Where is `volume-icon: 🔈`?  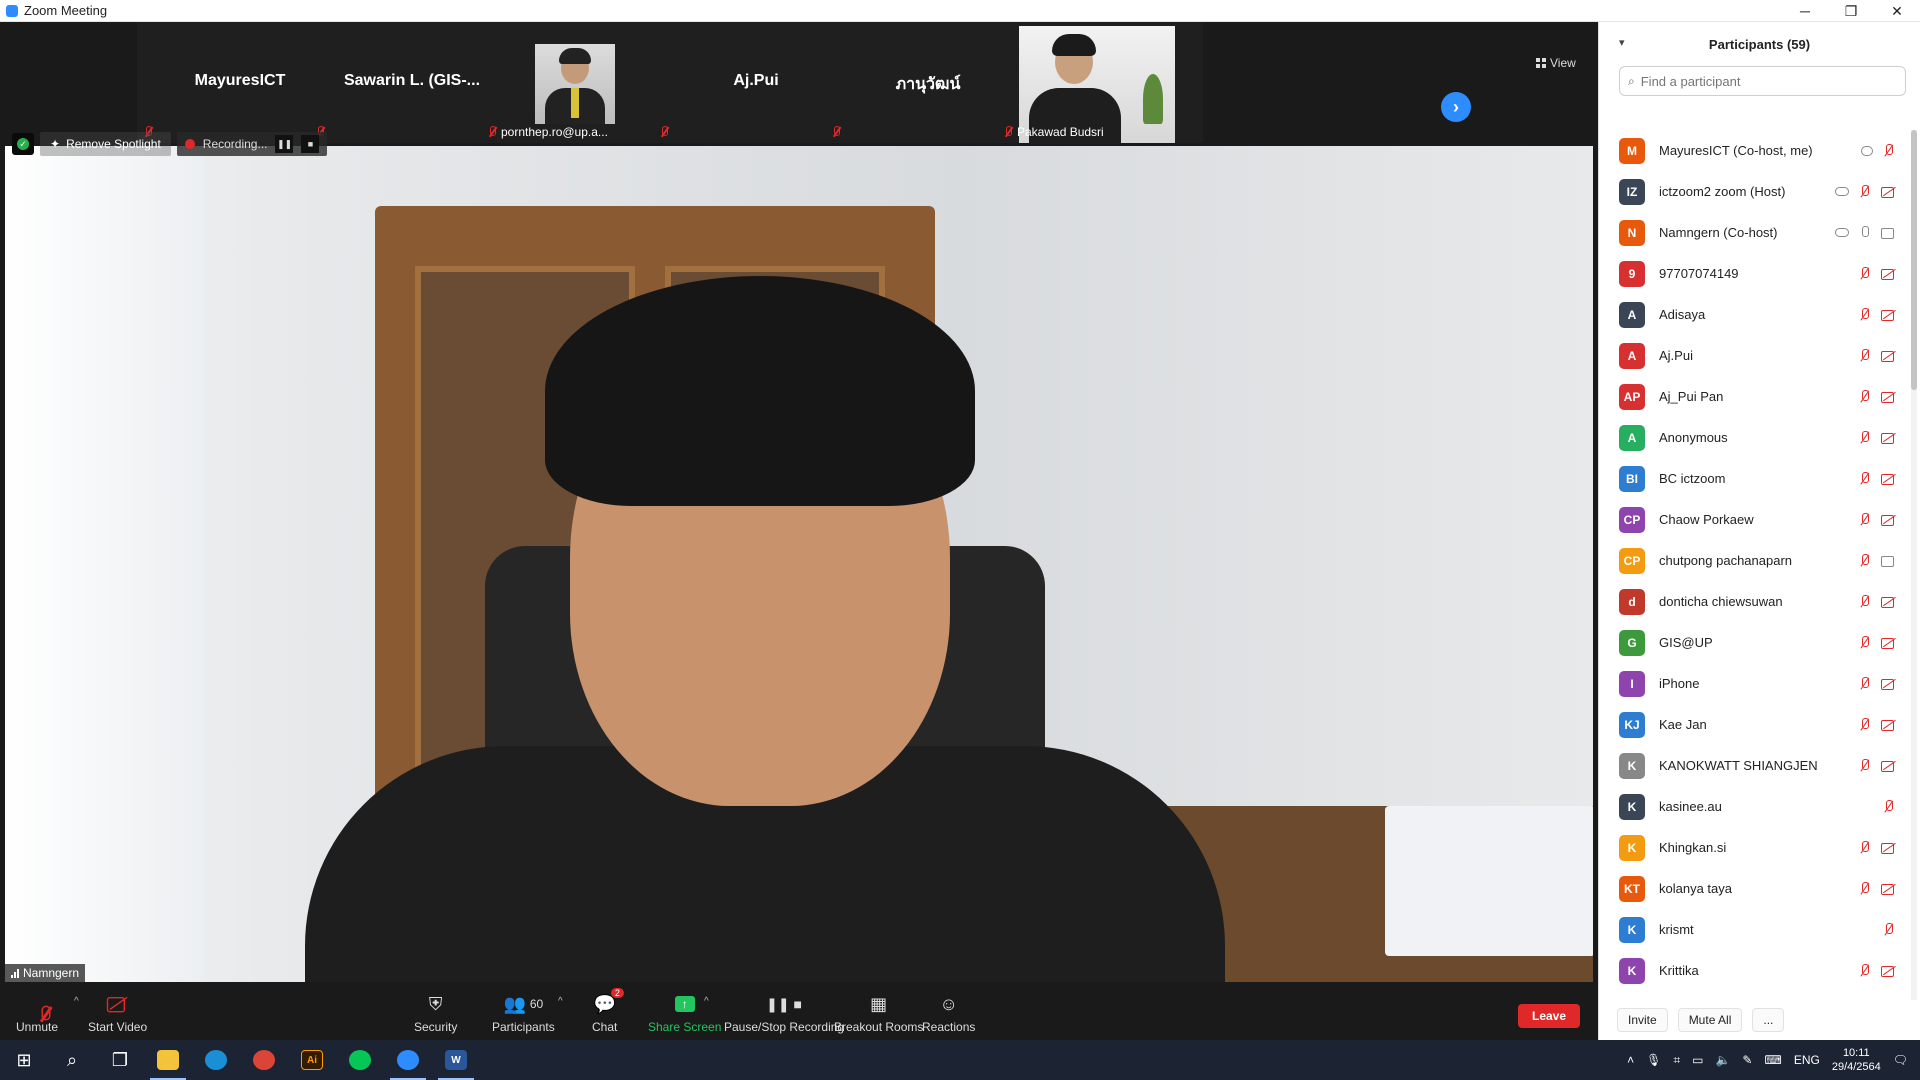
volume-icon: 🔈 is located at coordinates (1722, 1060).